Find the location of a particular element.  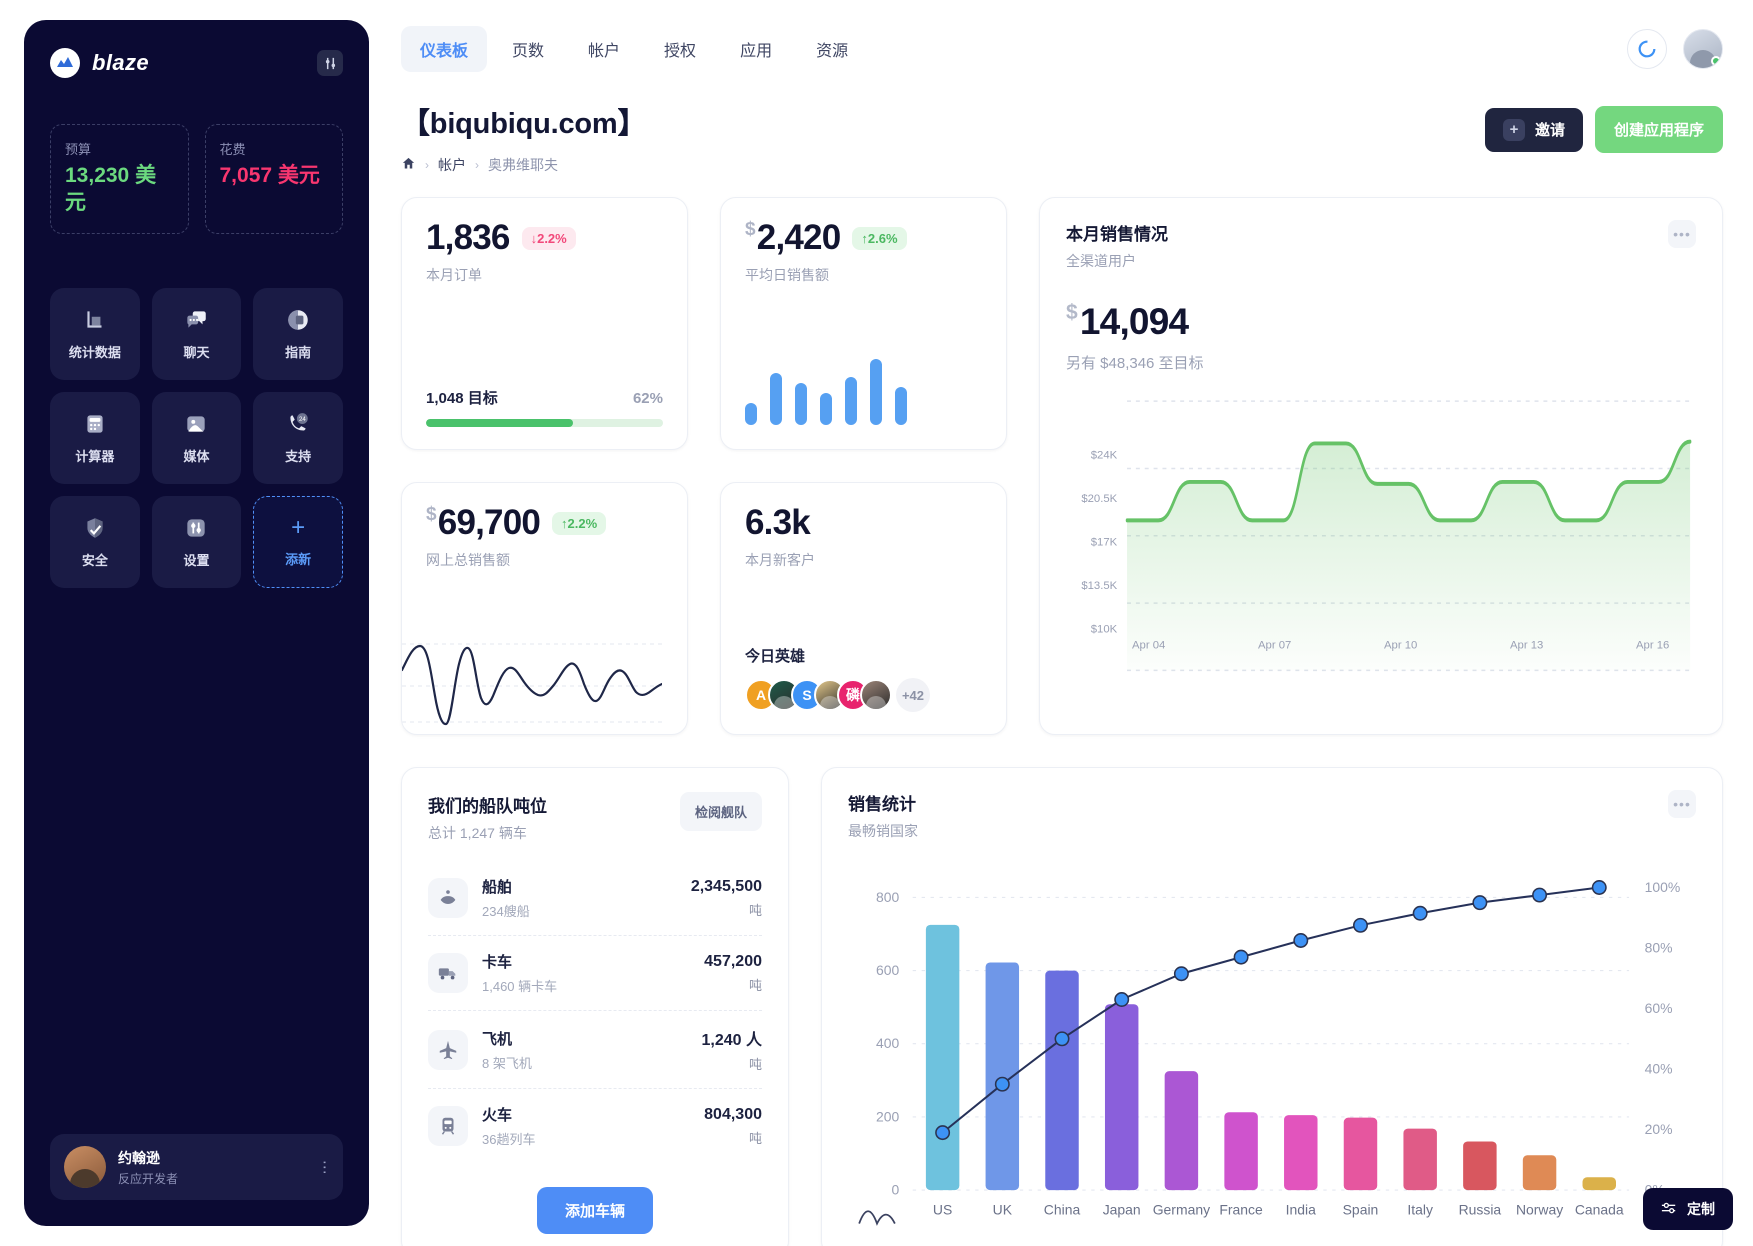

review-fleet-button: 检阅舰队 is located at coordinates (720, 811).